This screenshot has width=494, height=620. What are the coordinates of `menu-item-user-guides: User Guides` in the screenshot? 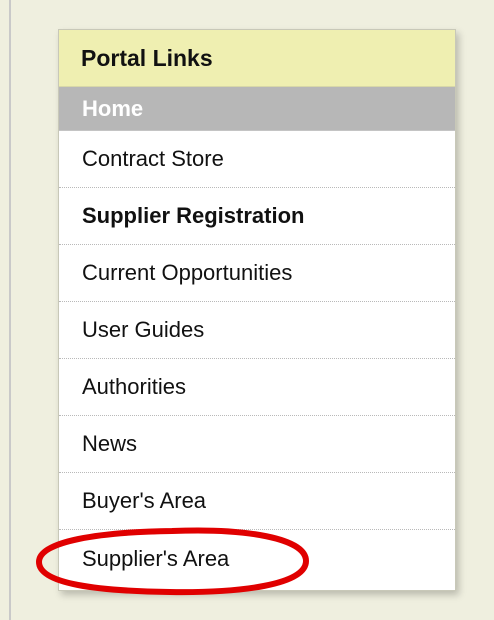 It's located at (257, 330).